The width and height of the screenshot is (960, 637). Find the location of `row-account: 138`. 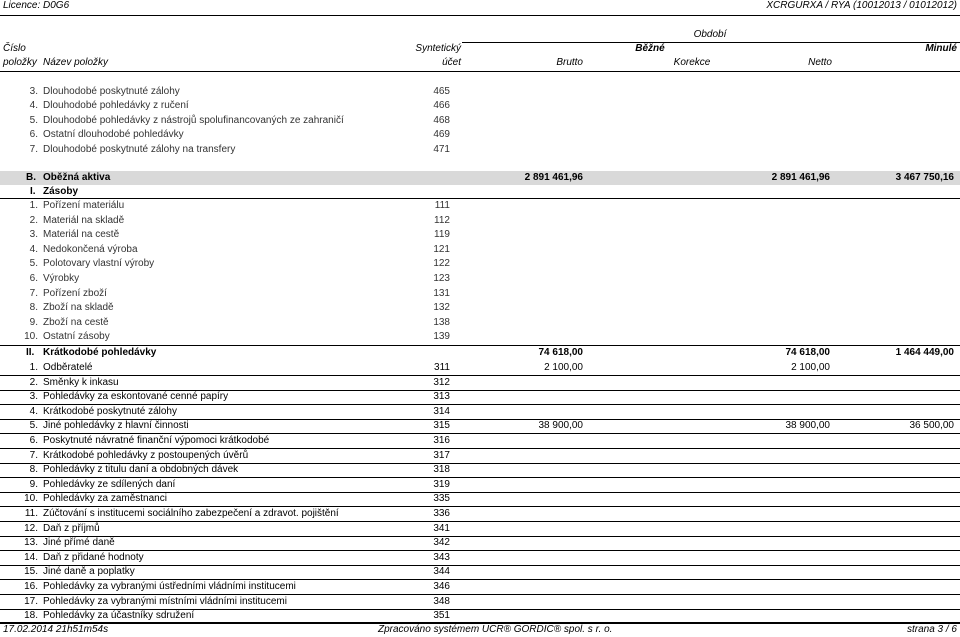

row-account: 138 is located at coordinates (441, 322).